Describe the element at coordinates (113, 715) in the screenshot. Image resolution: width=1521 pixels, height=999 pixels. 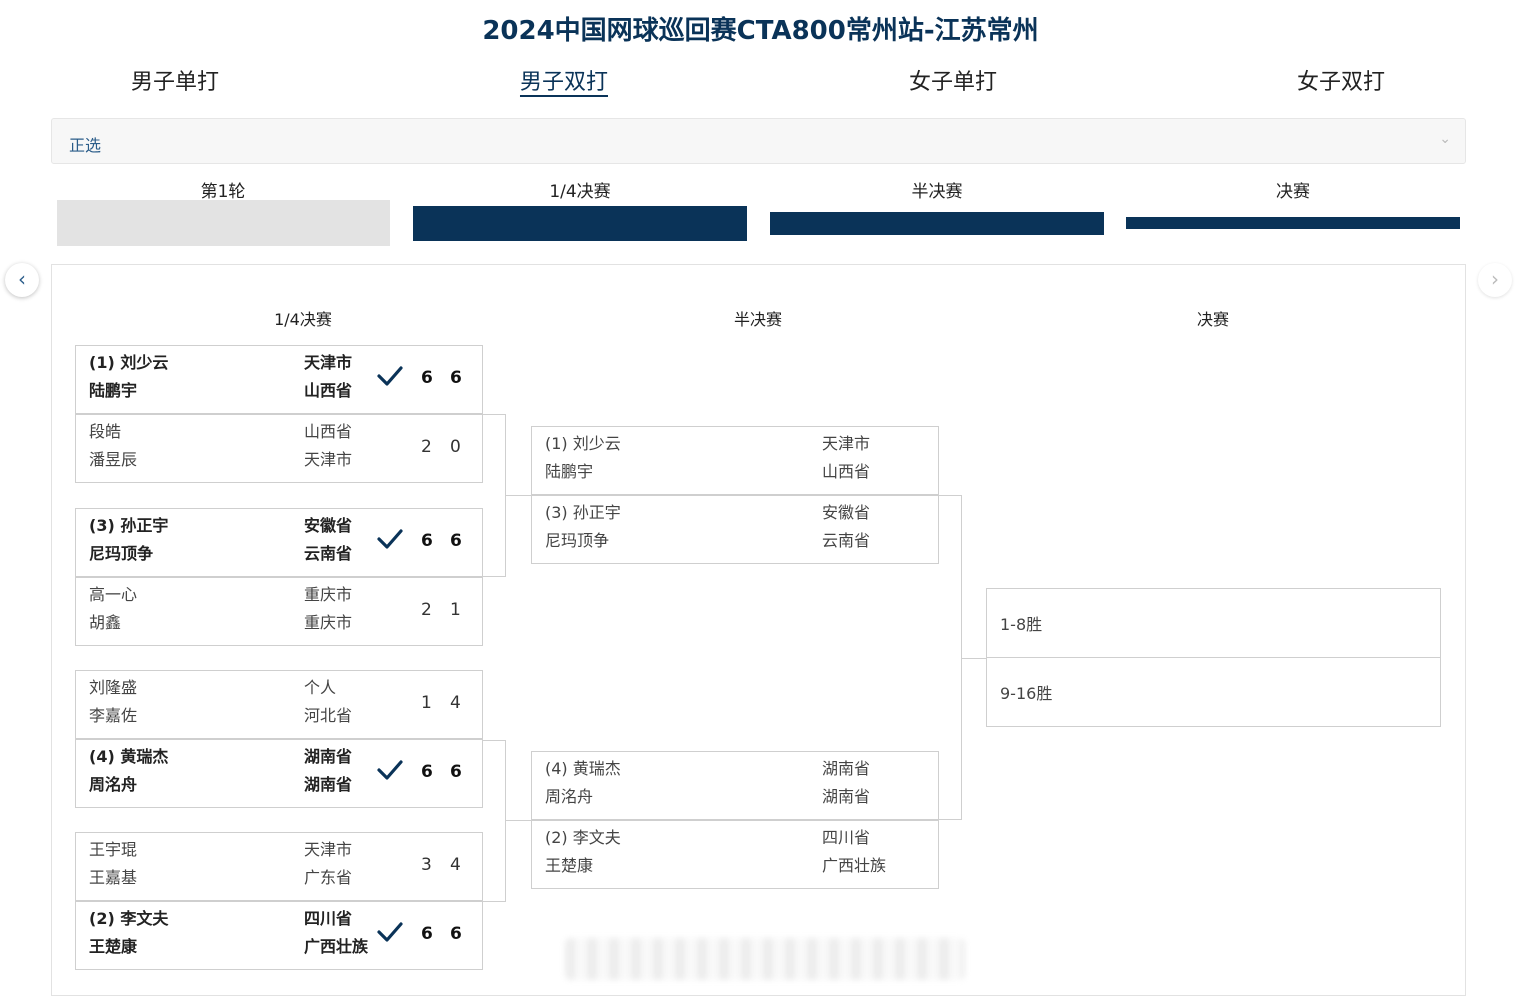
I see `player-name: 李嘉佐` at that location.